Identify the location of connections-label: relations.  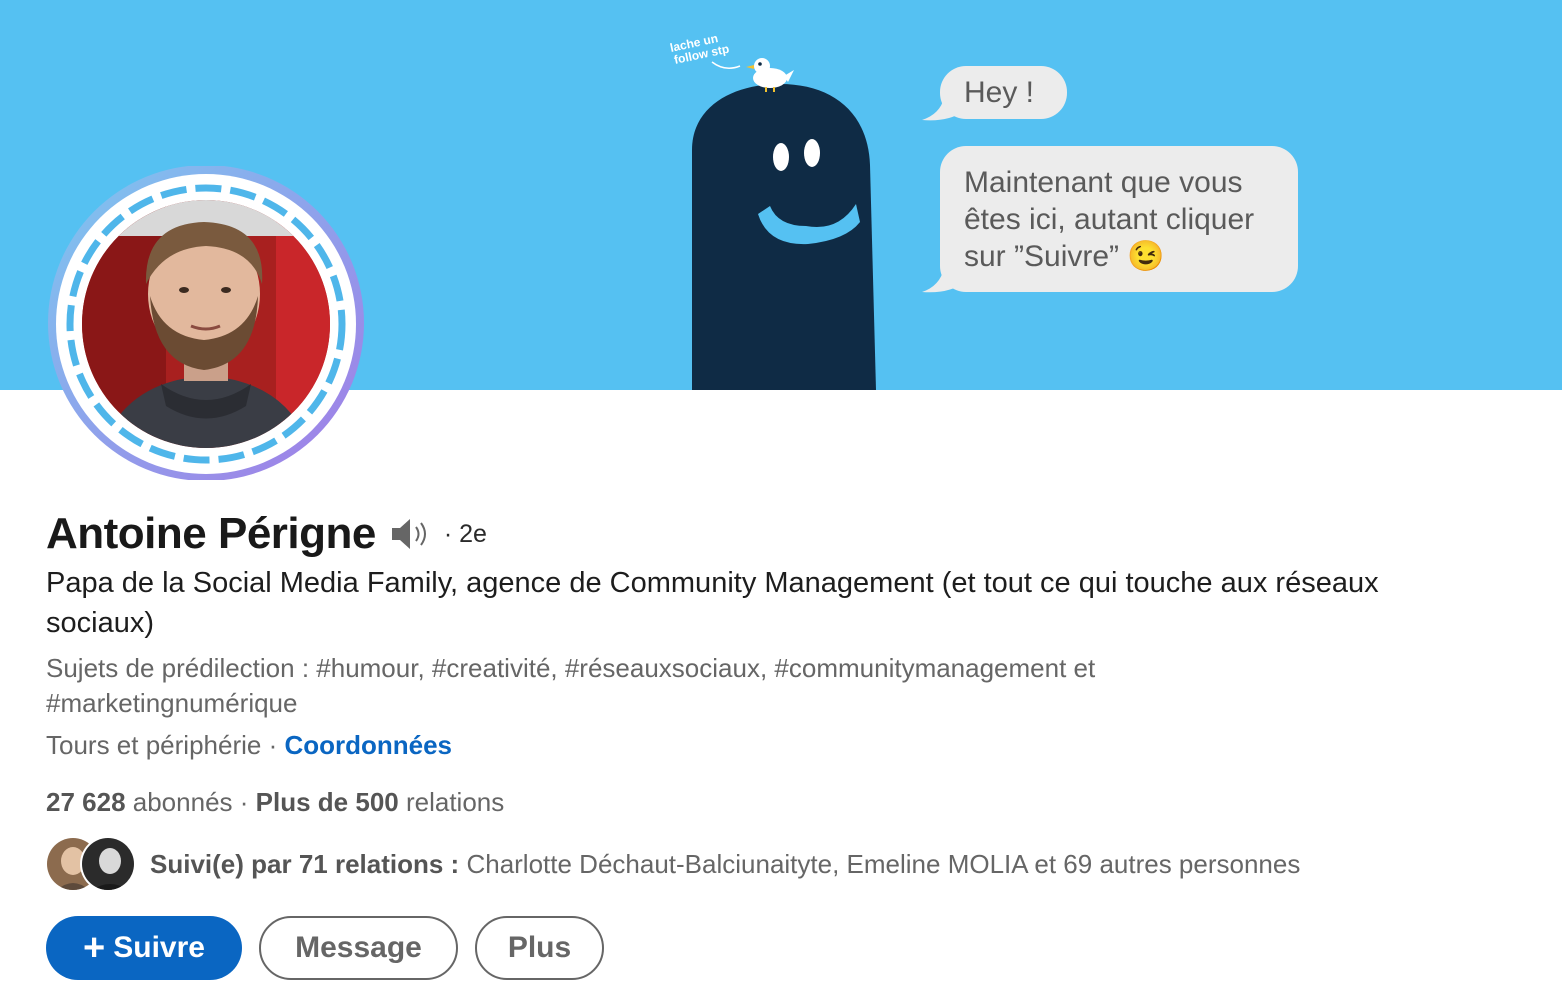
(455, 802).